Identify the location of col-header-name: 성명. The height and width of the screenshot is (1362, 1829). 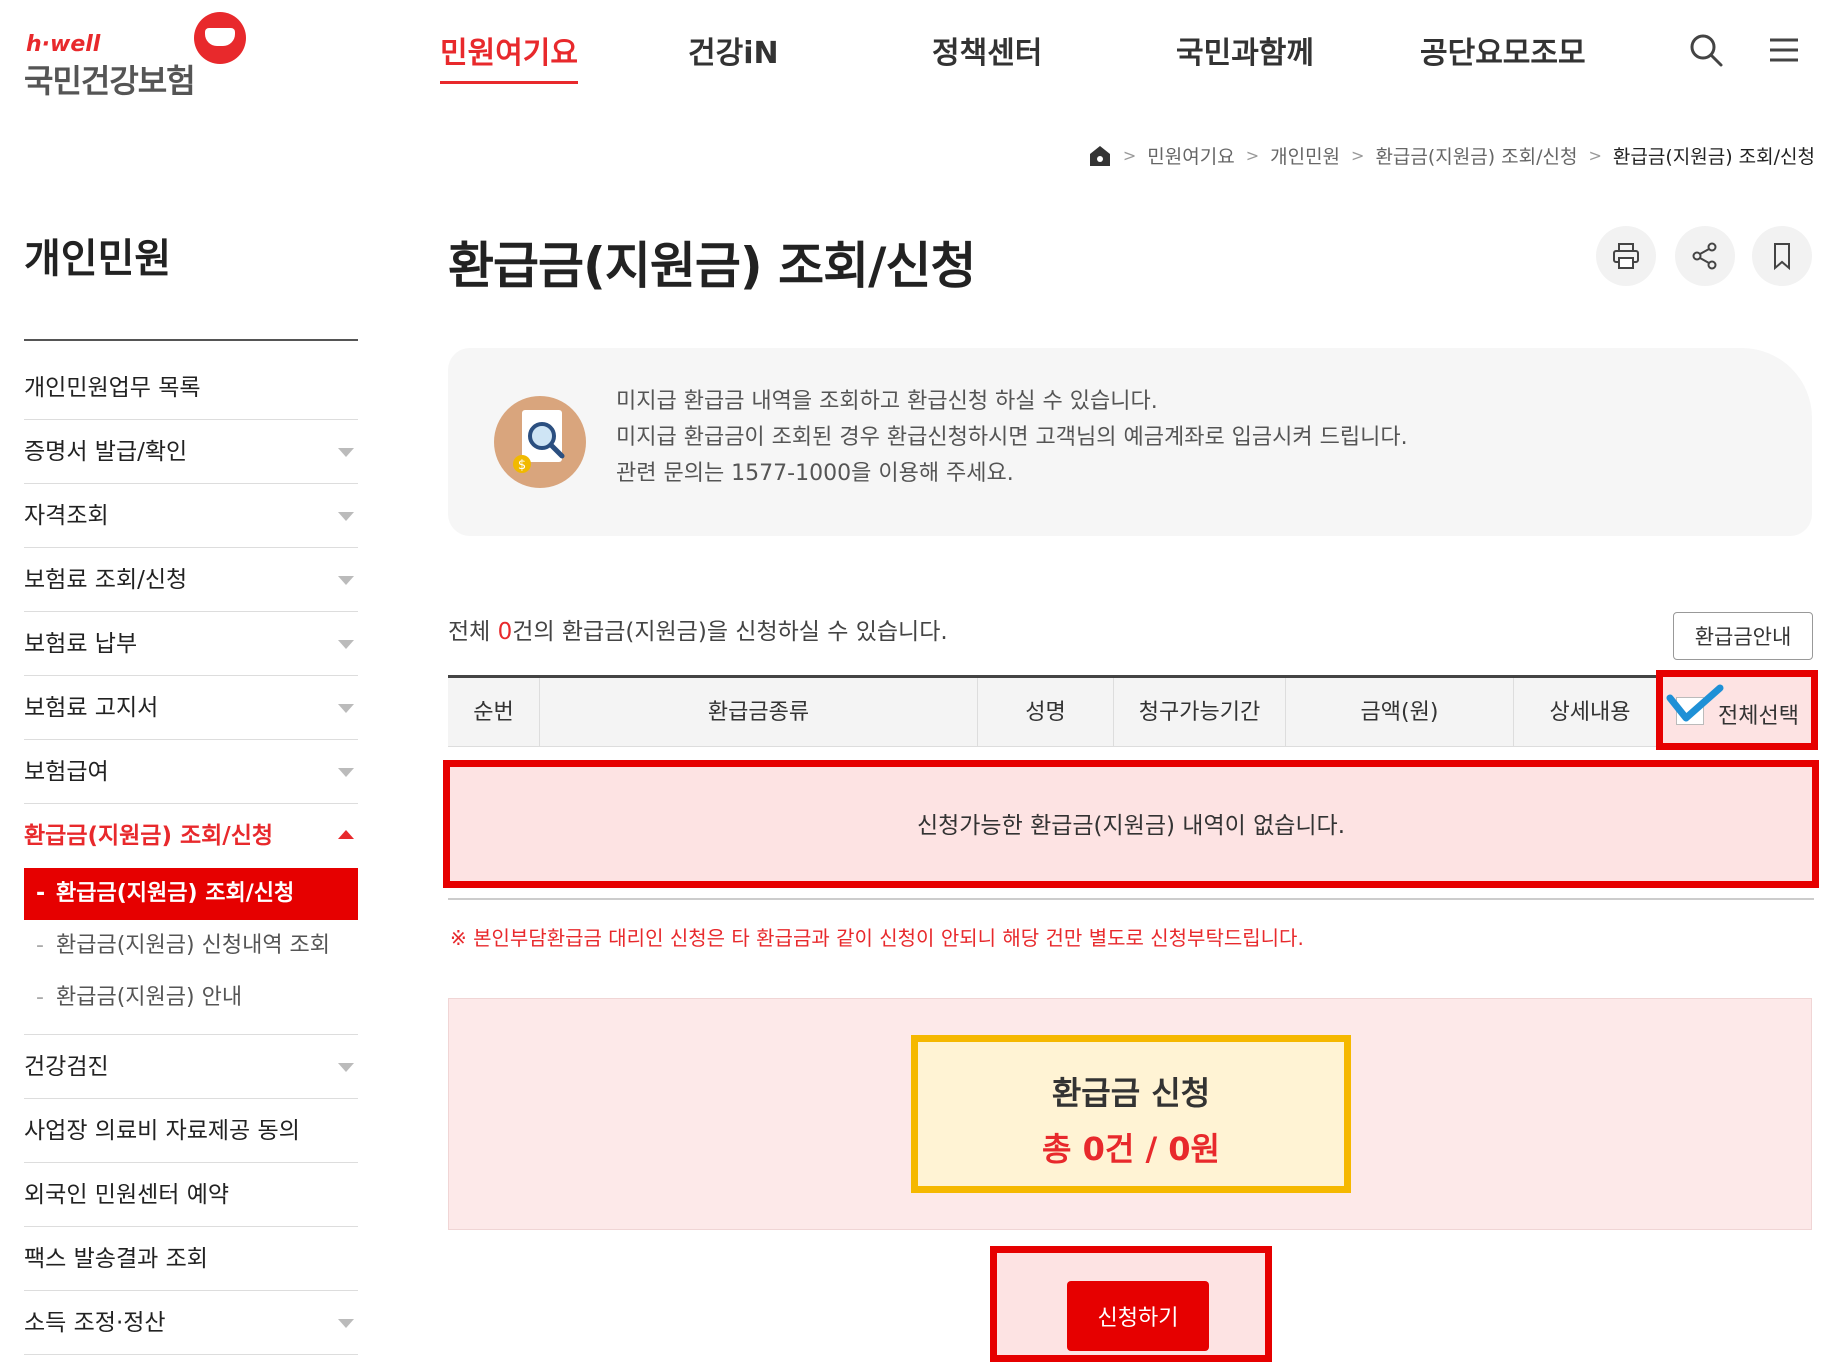
(1046, 712).